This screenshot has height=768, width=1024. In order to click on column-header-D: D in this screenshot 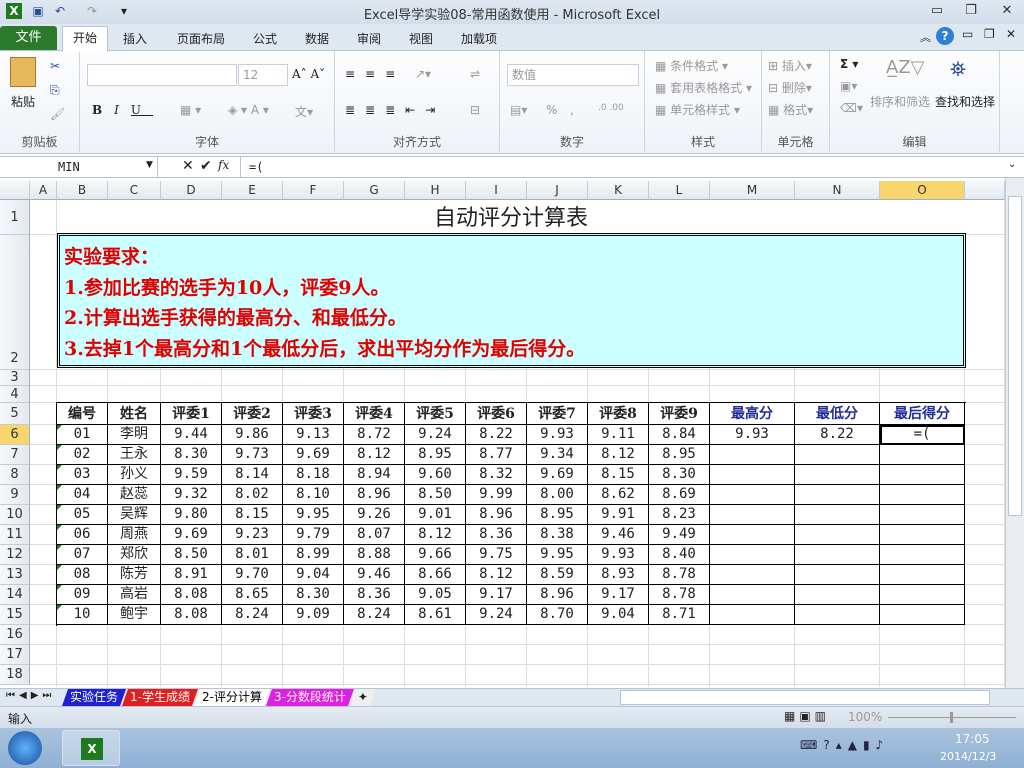, I will do `click(191, 190)`.